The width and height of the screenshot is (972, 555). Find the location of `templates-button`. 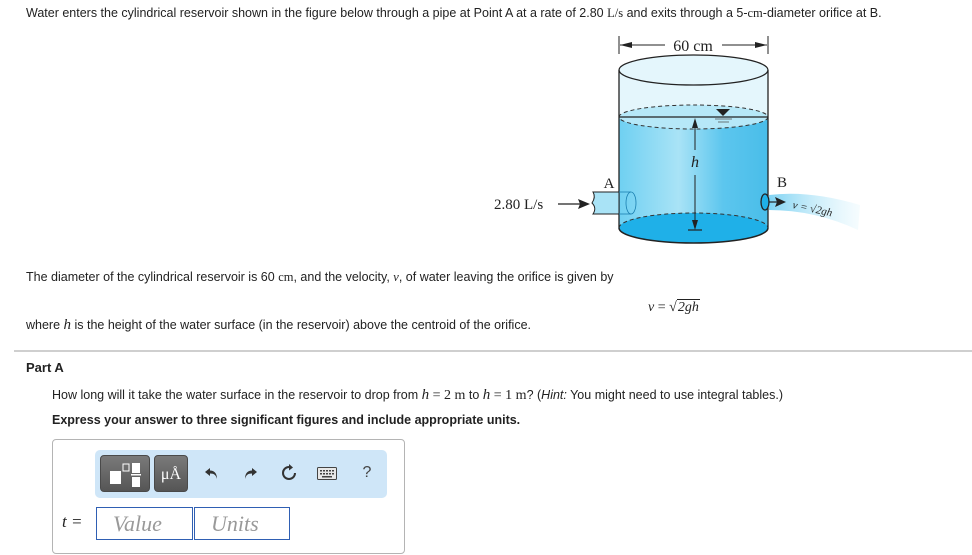

templates-button is located at coordinates (125, 473).